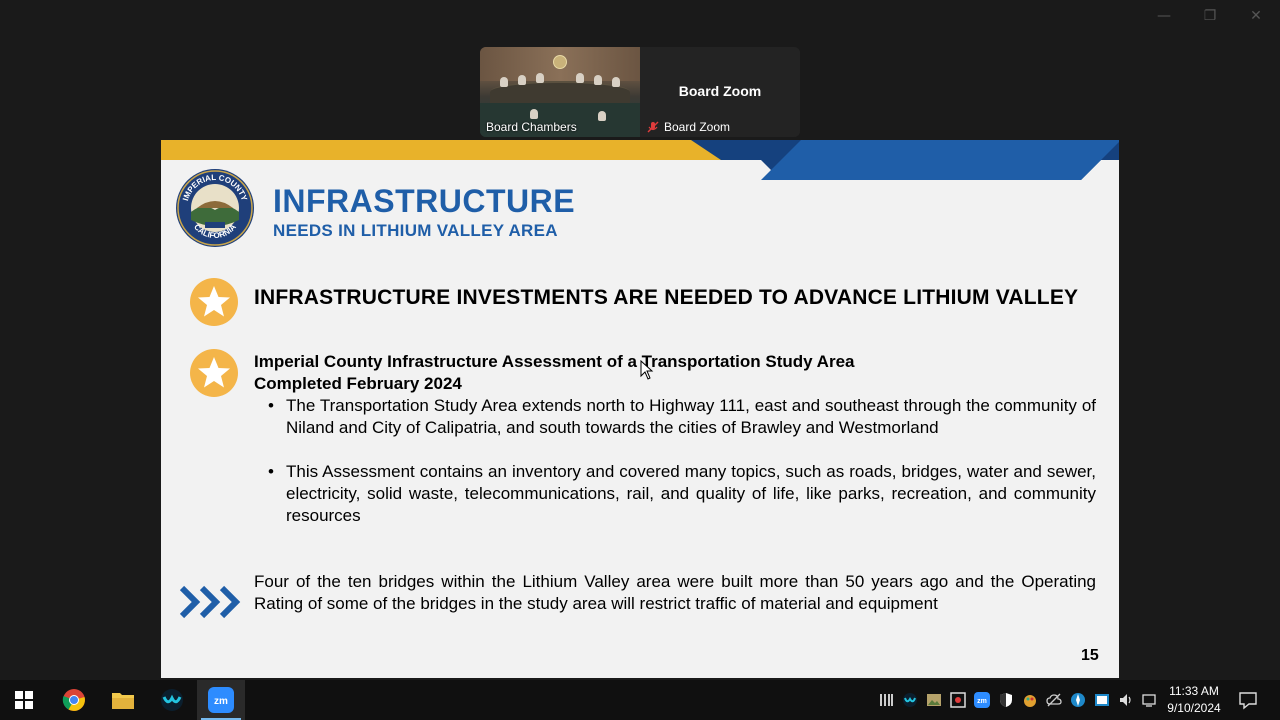 This screenshot has width=1280, height=720. What do you see at coordinates (1194, 708) in the screenshot?
I see `clock-date: 9/10/2024` at bounding box center [1194, 708].